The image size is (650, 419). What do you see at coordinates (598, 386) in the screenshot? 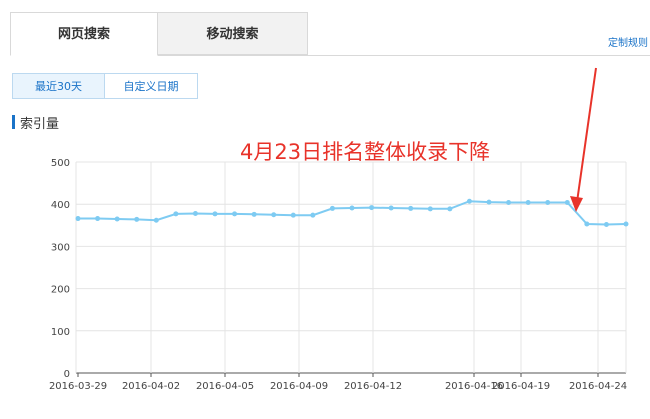
I see `x-tick-label: 2016-04-24` at bounding box center [598, 386].